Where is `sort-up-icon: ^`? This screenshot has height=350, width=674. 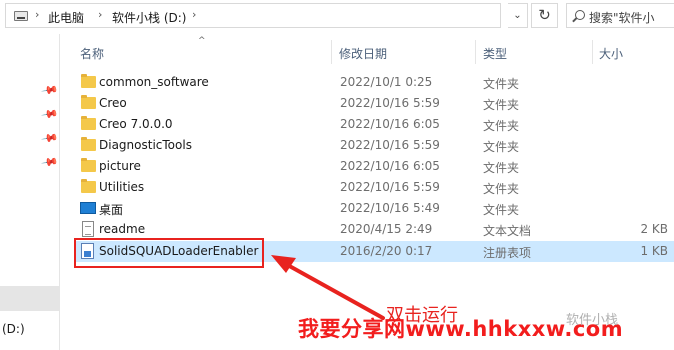
sort-up-icon: ^ is located at coordinates (202, 41).